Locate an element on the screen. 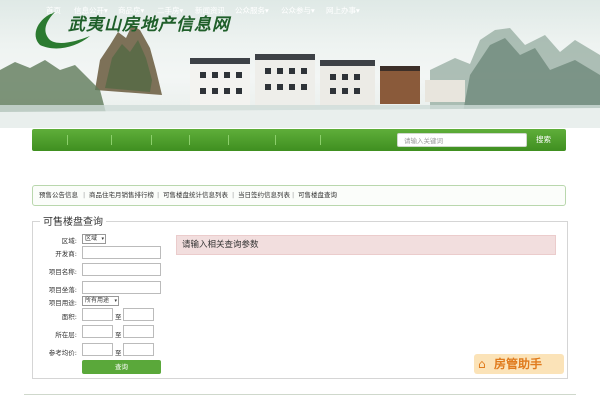 The height and width of the screenshot is (400, 600). area-min-input is located at coordinates (97, 314).